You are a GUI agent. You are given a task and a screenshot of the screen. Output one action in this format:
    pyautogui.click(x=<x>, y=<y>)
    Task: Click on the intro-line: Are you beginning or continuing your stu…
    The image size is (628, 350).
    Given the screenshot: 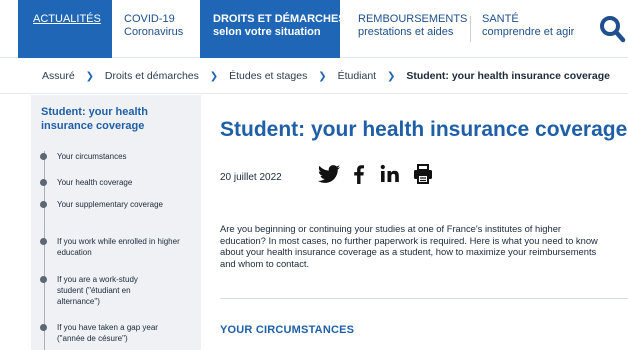 What is the action you would take?
    pyautogui.click(x=391, y=228)
    